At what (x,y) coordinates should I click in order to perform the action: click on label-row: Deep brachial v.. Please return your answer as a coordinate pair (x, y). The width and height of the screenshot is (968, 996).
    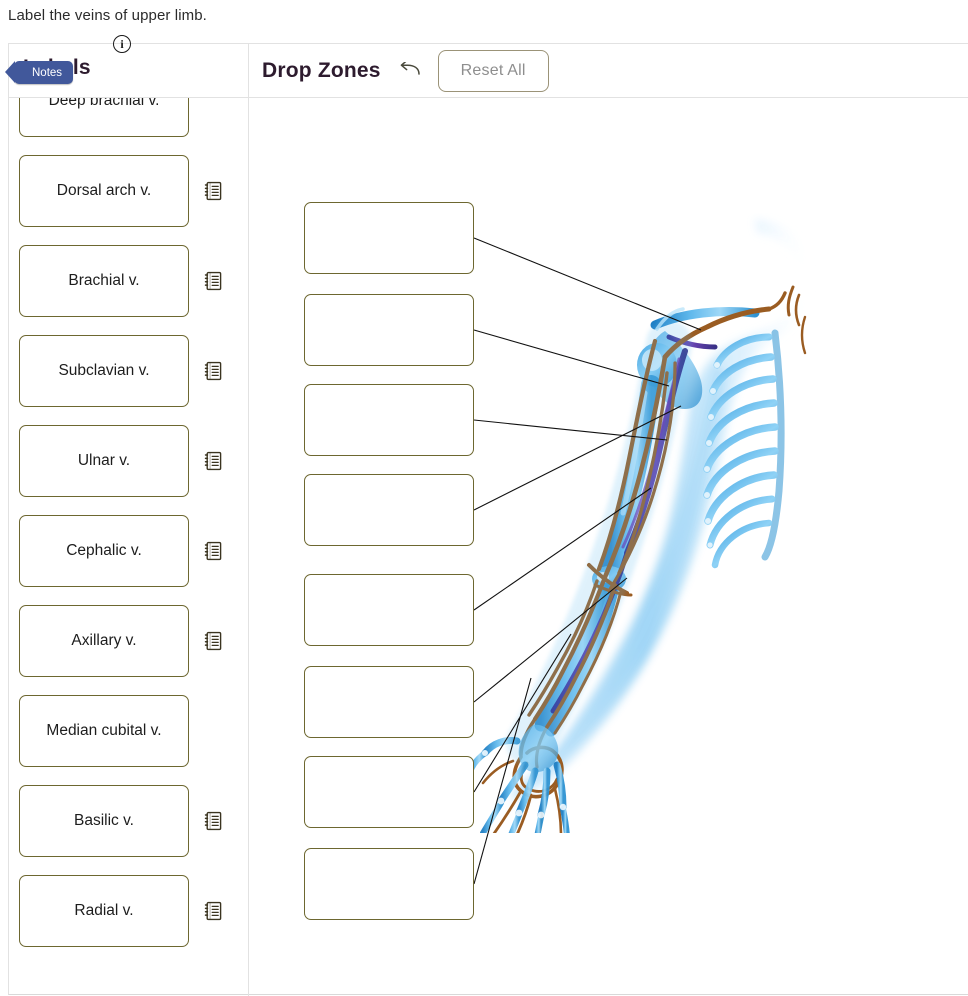
    Looking at the image, I should click on (128, 122).